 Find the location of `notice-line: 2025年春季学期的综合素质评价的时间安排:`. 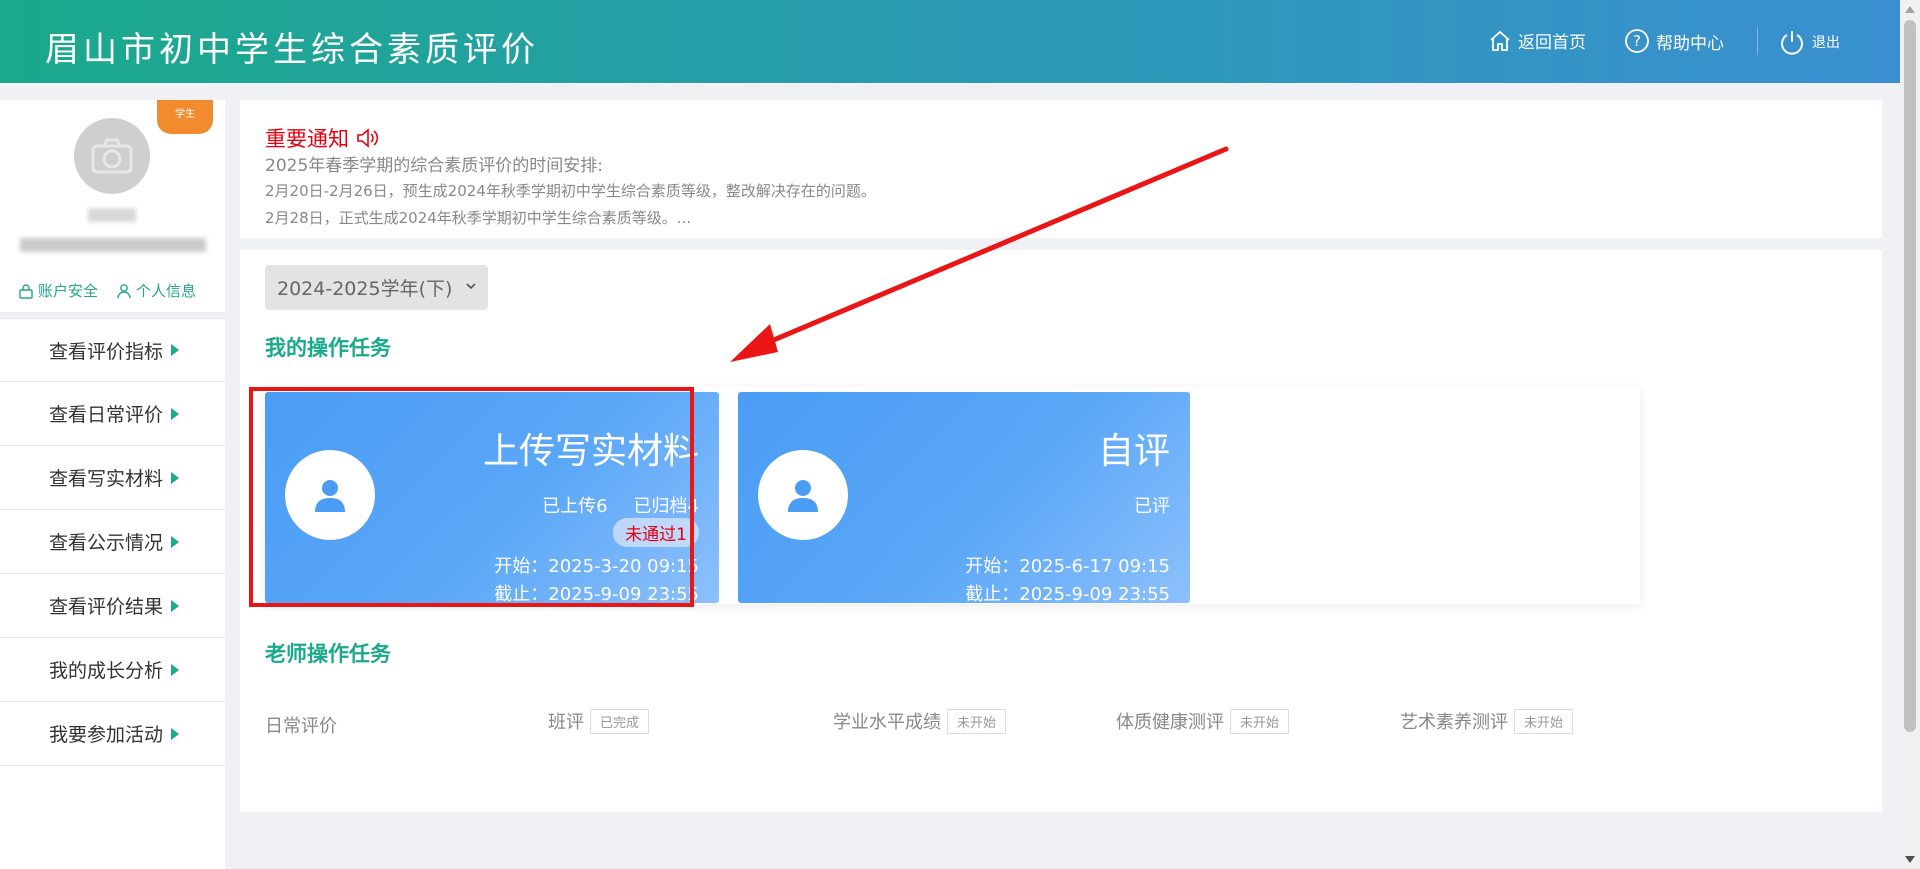

notice-line: 2025年春季学期的综合素质评价的时间安排: is located at coordinates (434, 166).